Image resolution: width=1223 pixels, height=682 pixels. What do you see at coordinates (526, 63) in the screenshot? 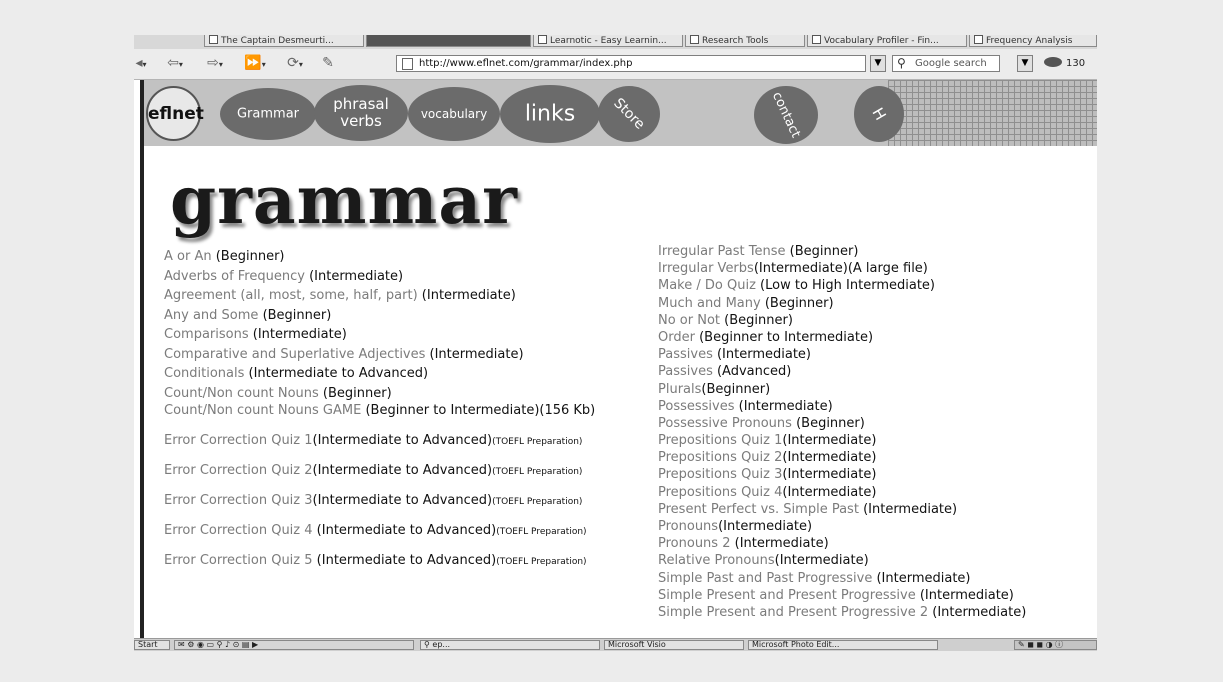
I see `address-url: http://www.eflnet.com/grammar/index.php` at bounding box center [526, 63].